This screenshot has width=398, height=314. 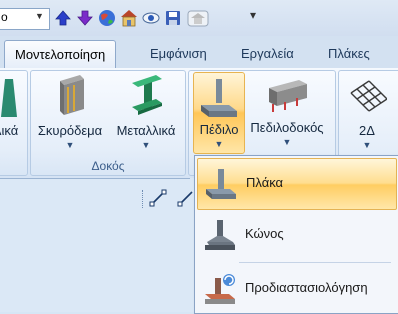 What do you see at coordinates (173, 18) in the screenshot?
I see `save-icon` at bounding box center [173, 18].